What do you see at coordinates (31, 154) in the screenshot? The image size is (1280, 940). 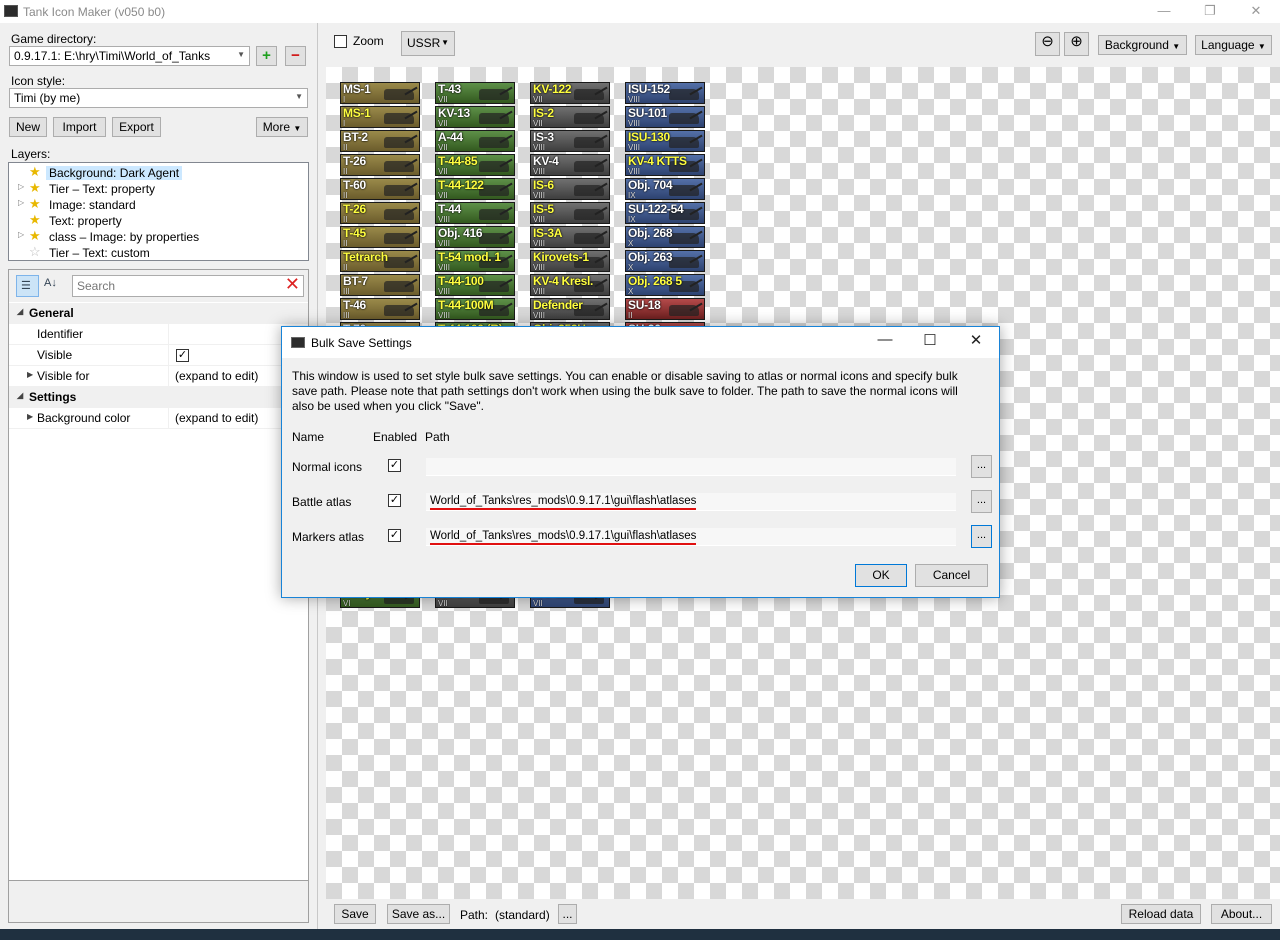 I see `layers-label: Layers:` at bounding box center [31, 154].